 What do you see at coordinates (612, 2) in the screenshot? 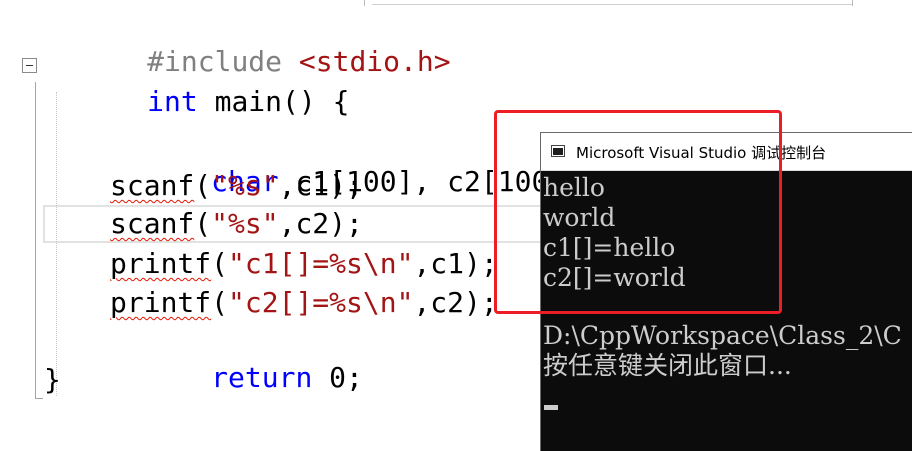
I see `tab-fragment` at bounding box center [612, 2].